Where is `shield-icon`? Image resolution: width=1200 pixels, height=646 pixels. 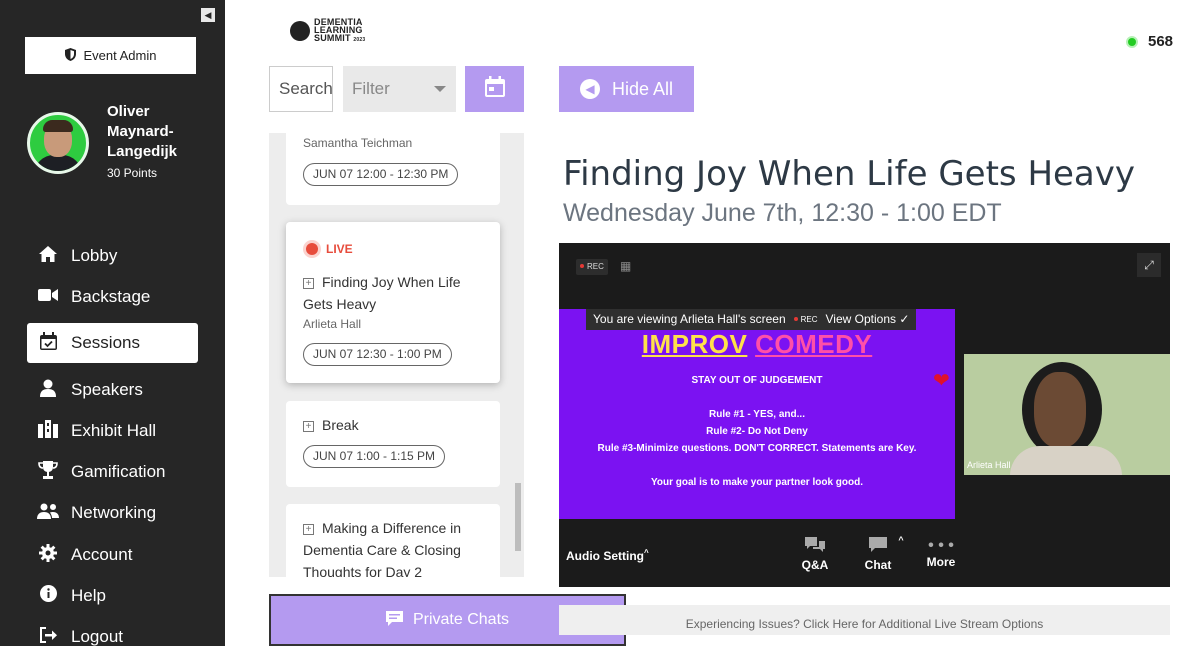
shield-icon is located at coordinates (70, 55).